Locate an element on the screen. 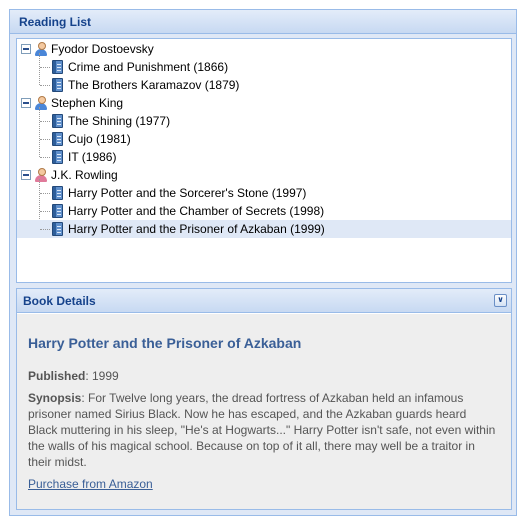 The image size is (531, 522). panel-title: Reading List is located at coordinates (263, 22).